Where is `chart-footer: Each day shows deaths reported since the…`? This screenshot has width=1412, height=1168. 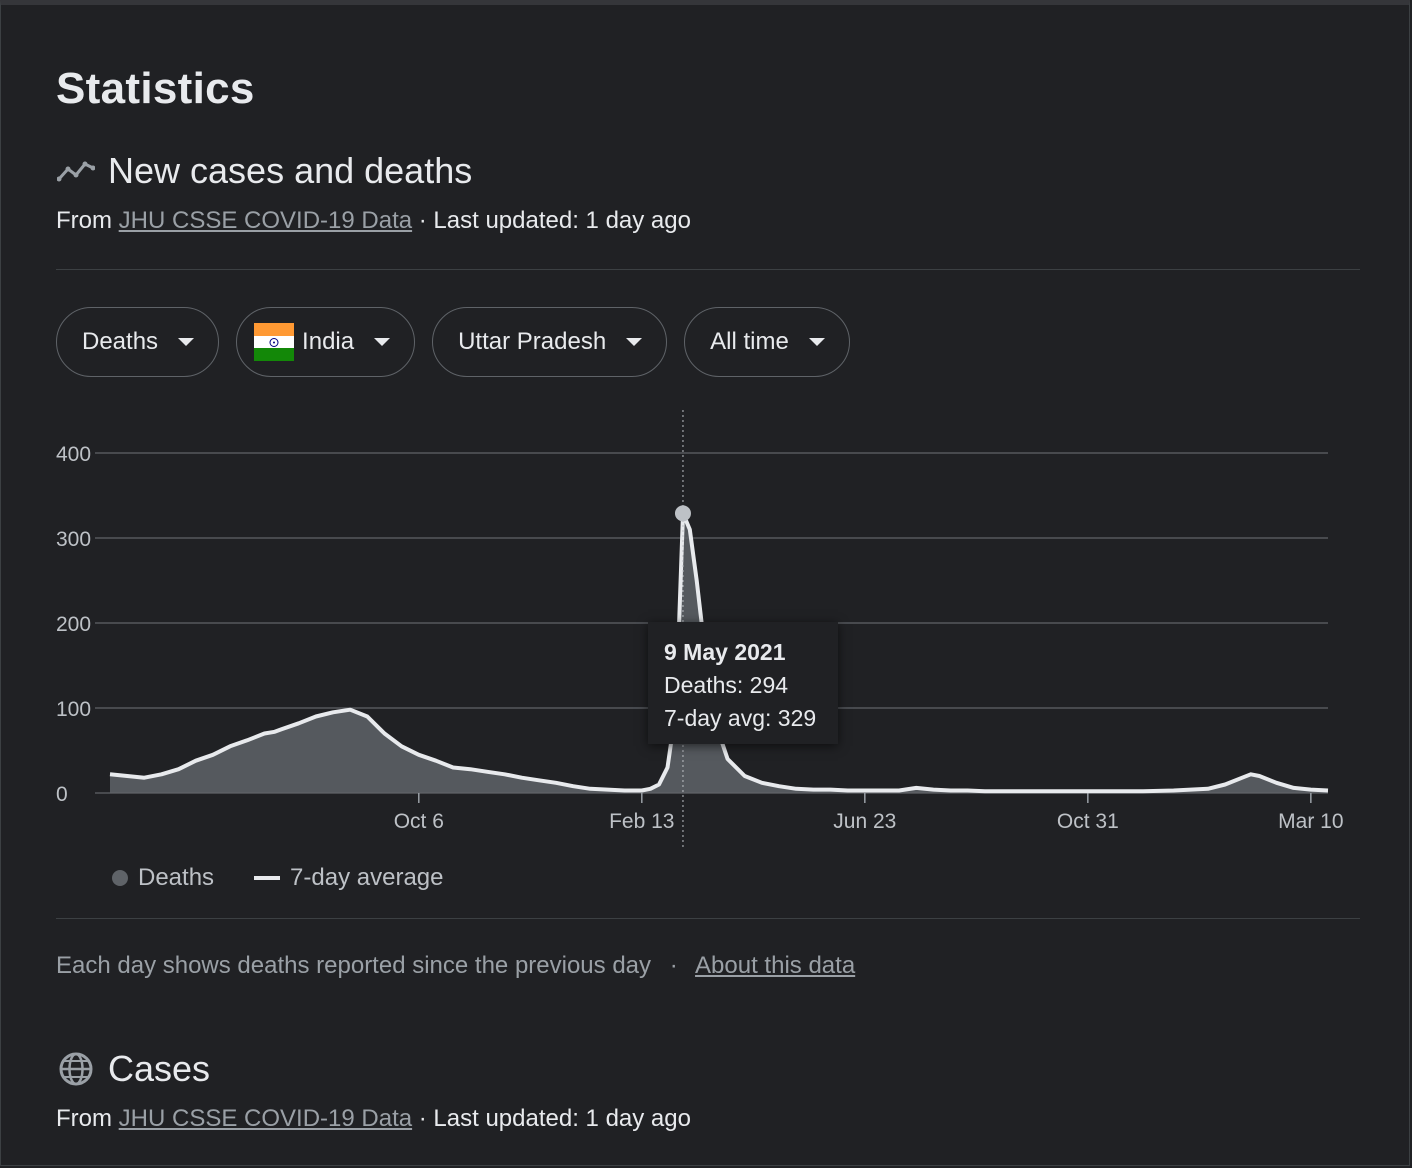 chart-footer: Each day shows deaths reported since the… is located at coordinates (455, 966).